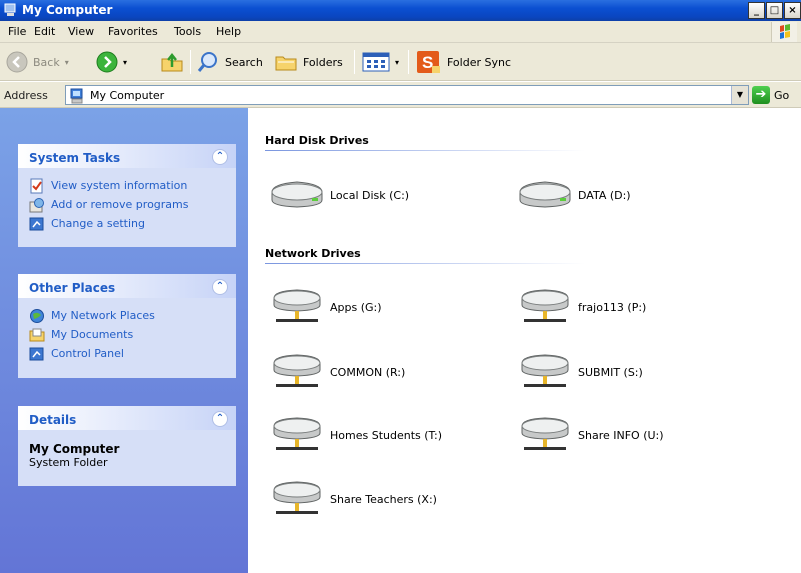 The image size is (801, 573). What do you see at coordinates (400, 10) in the screenshot?
I see `title-bar: My Computer _ □ ×` at bounding box center [400, 10].